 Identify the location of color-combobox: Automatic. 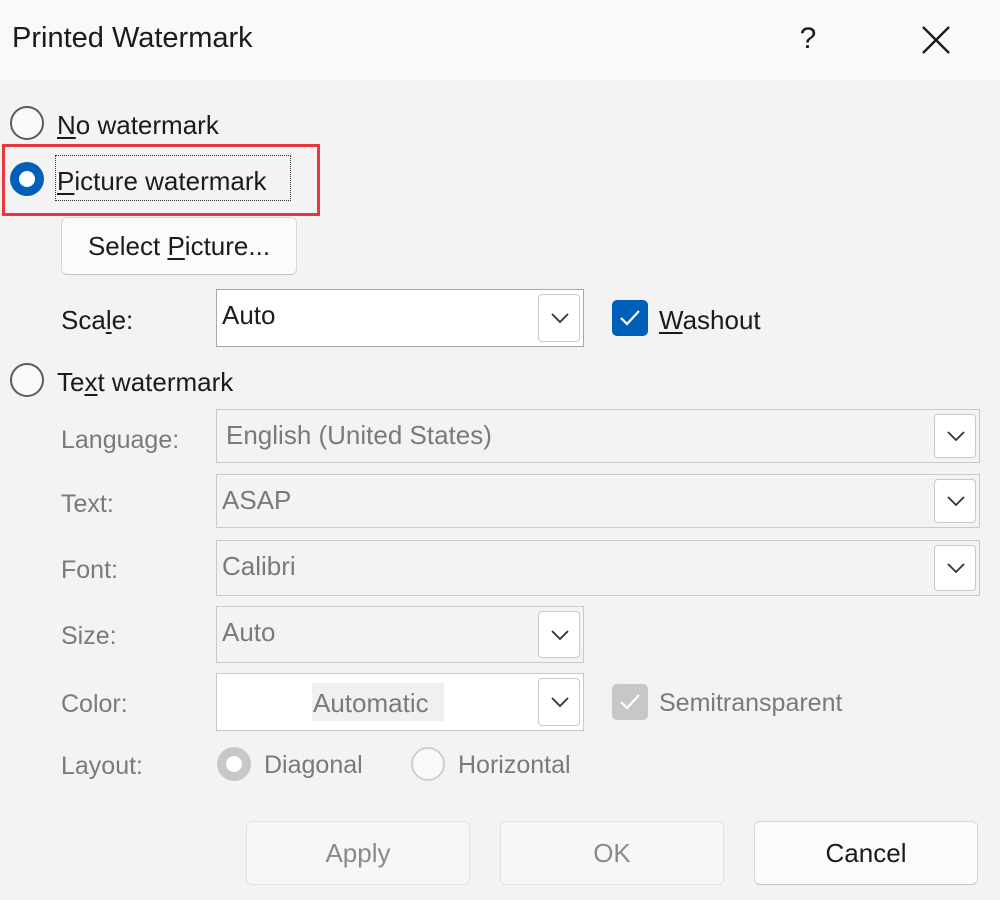
(400, 702).